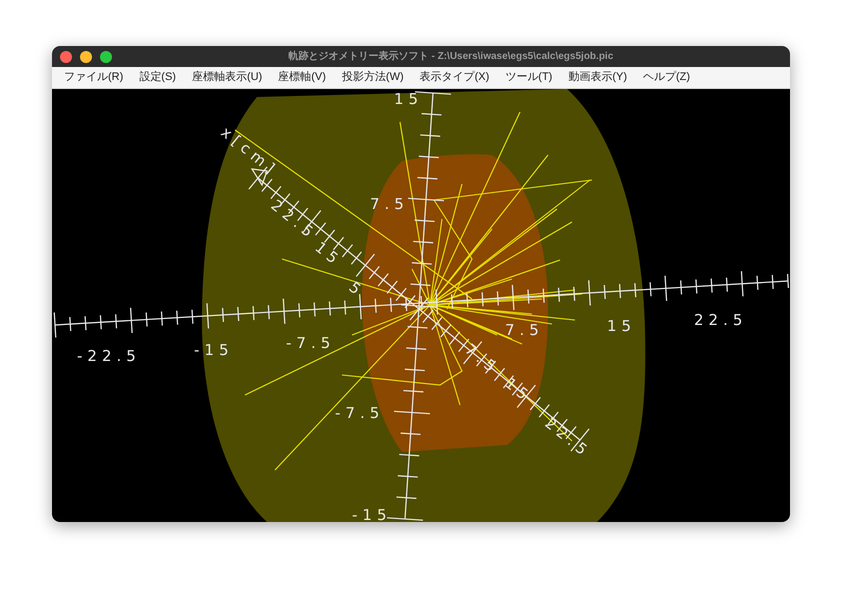 This screenshot has height=595, width=842. Describe the element at coordinates (455, 77) in the screenshot. I see `menu-item: 表示タイプ(X)` at that location.